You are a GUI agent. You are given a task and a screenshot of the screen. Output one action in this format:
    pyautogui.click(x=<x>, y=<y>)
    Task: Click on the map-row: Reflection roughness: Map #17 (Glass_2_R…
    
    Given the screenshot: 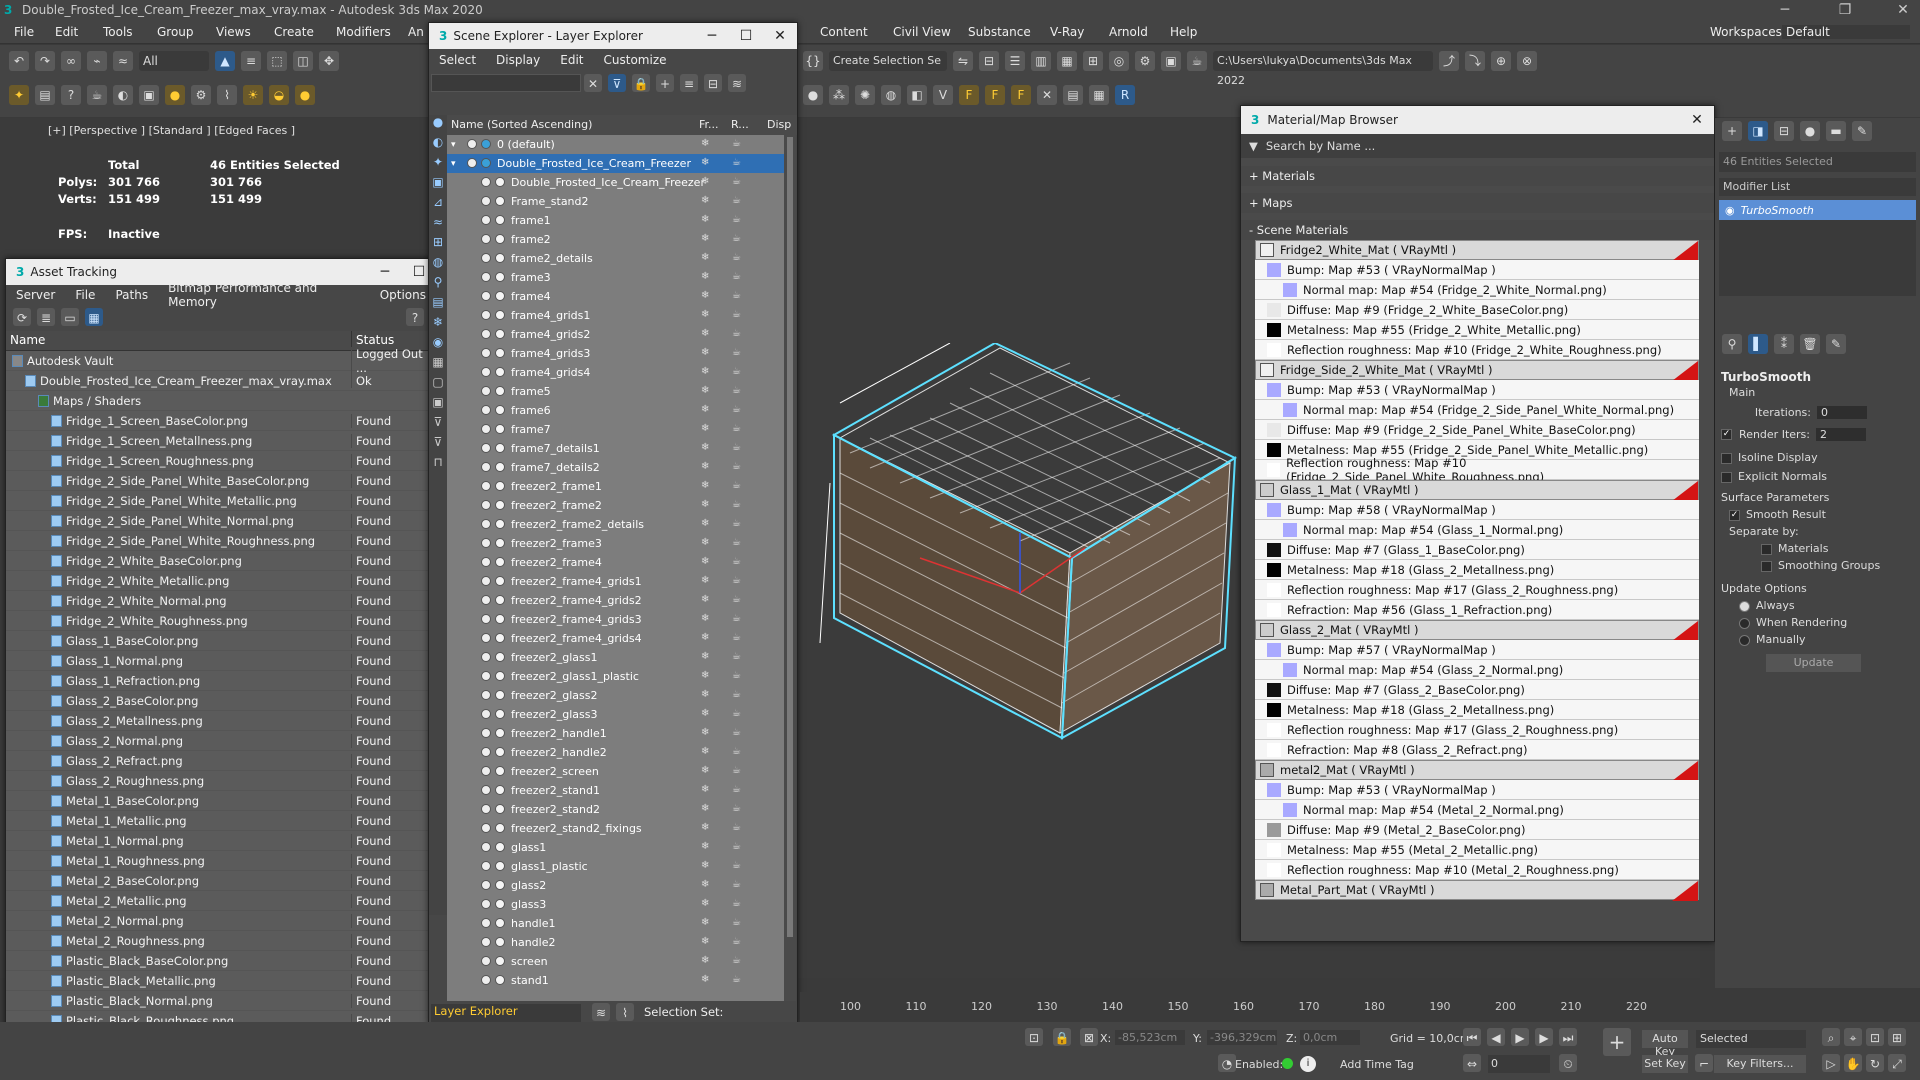 What is the action you would take?
    pyautogui.click(x=1477, y=590)
    